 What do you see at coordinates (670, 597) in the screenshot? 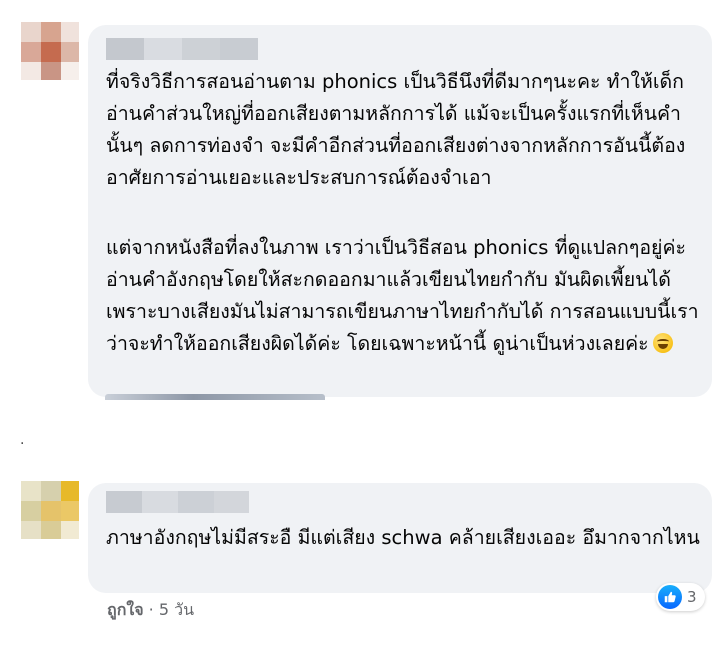
I see `thumbs-up-icon` at bounding box center [670, 597].